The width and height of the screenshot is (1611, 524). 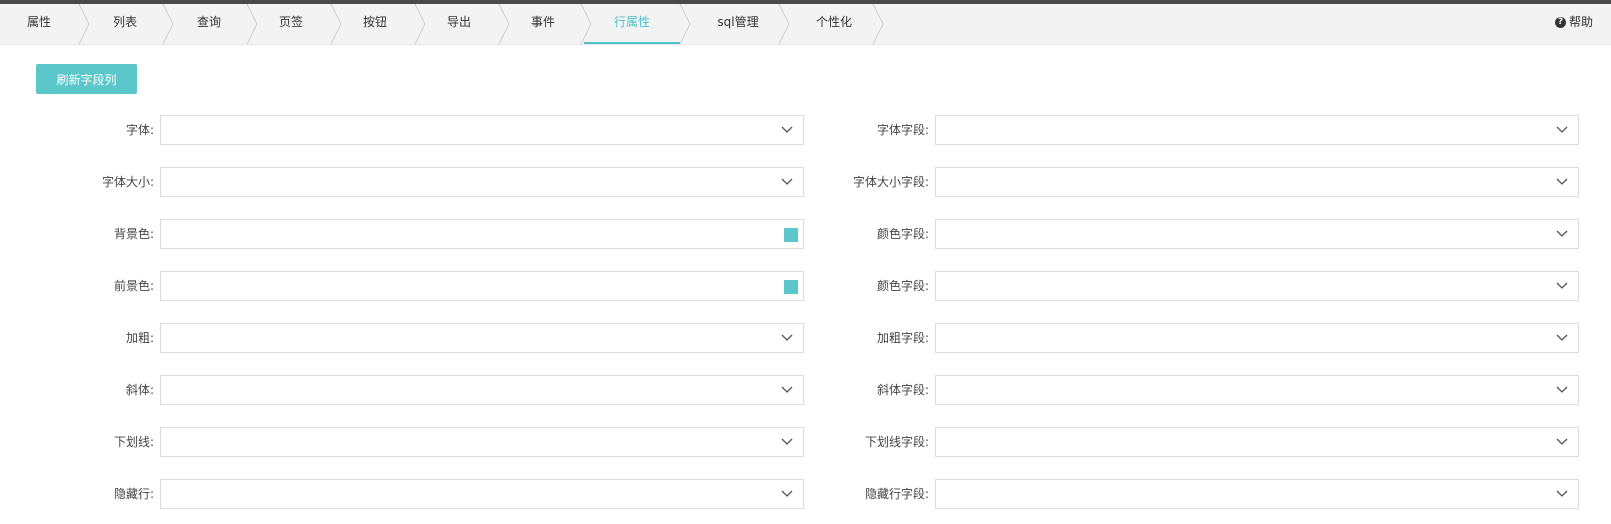 I want to click on tab-divider-icon, so click(x=878, y=24).